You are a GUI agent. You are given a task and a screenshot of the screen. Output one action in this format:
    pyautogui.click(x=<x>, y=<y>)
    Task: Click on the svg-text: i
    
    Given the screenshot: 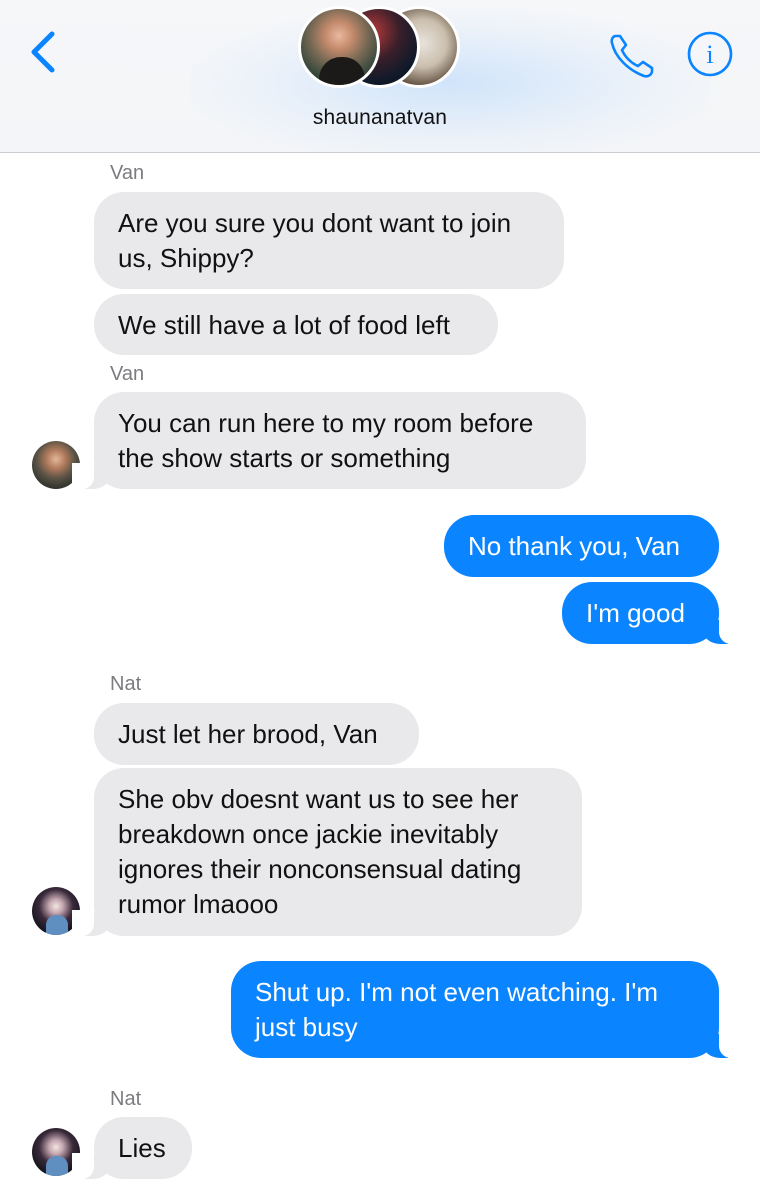 What is the action you would take?
    pyautogui.click(x=709, y=54)
    